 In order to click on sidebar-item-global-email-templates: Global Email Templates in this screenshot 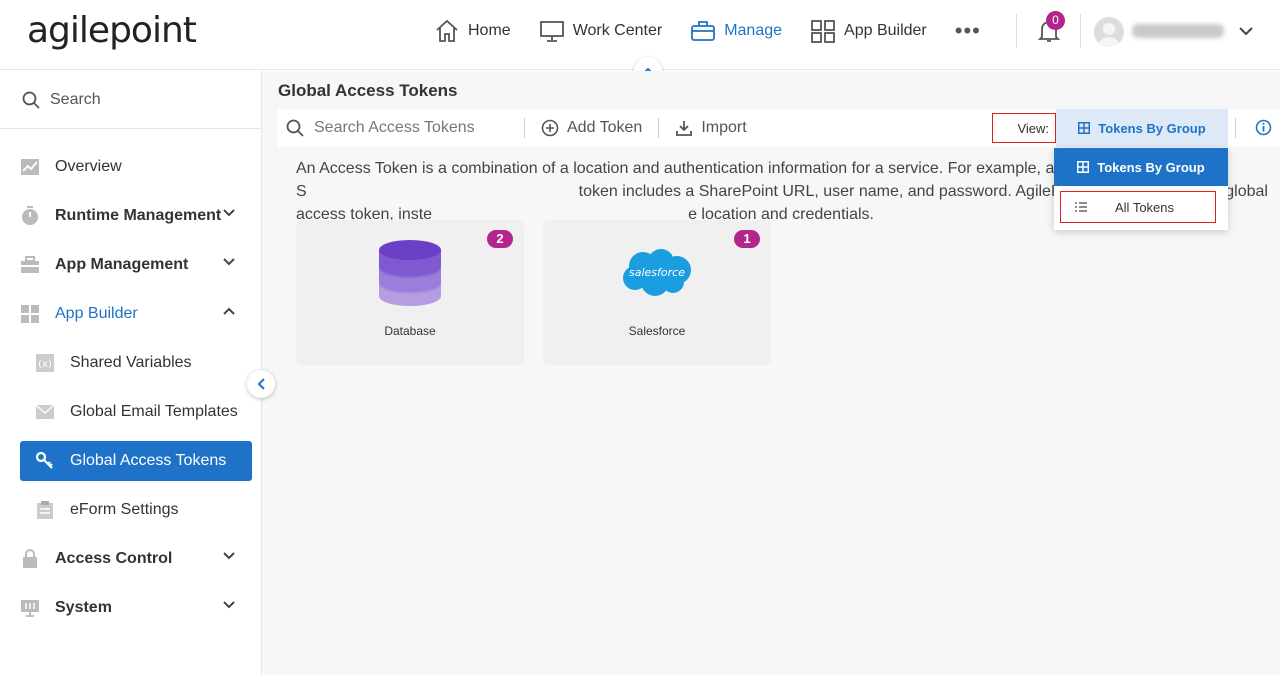, I will do `click(136, 412)`.